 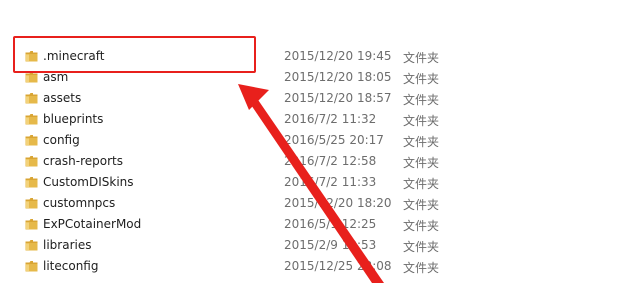 I want to click on file-date: 2016/7/2 11:33, so click(x=330, y=182).